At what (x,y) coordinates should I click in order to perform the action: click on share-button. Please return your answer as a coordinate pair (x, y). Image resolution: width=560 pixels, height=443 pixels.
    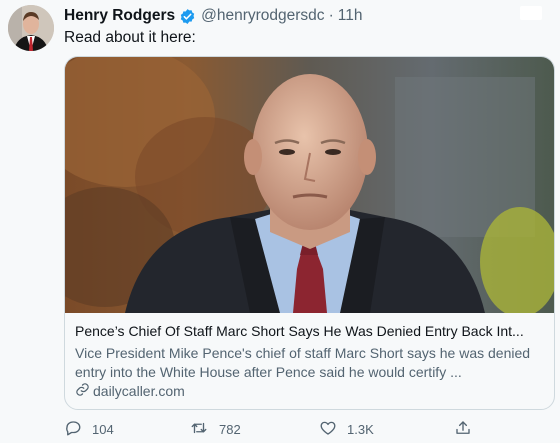
    Looking at the image, I should click on (468, 429).